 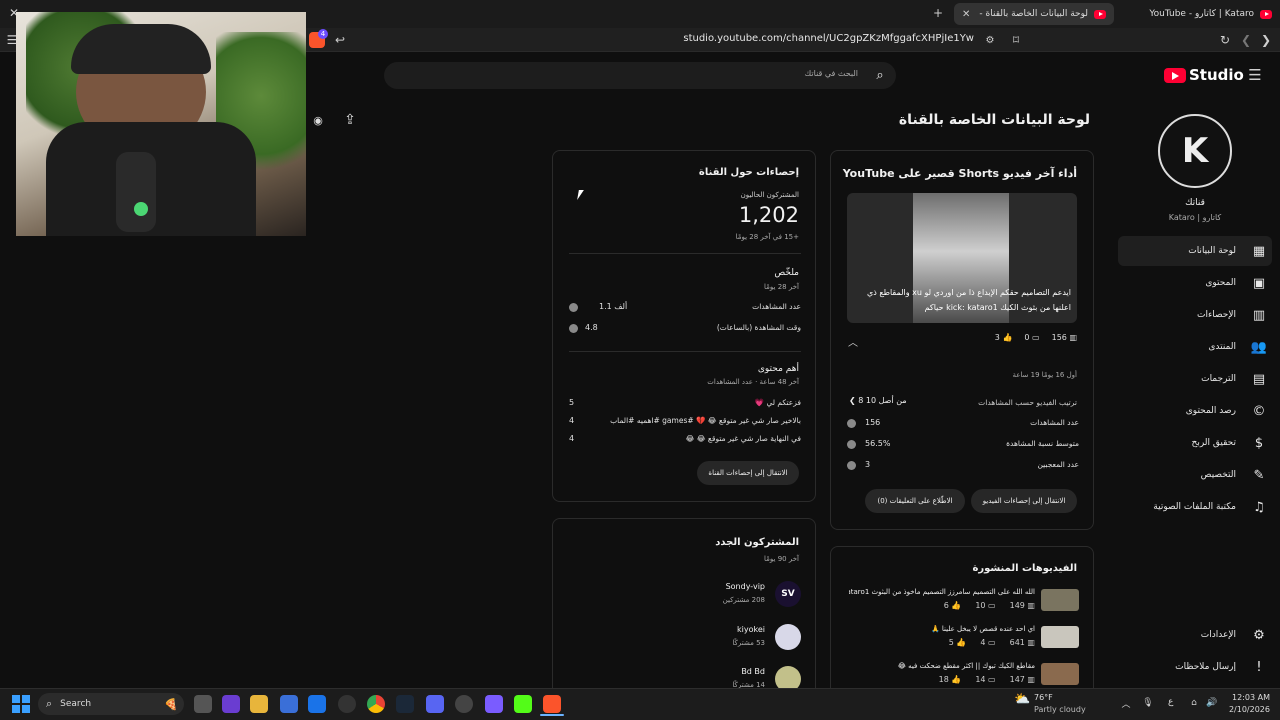 I want to click on cap, so click(x=141, y=49).